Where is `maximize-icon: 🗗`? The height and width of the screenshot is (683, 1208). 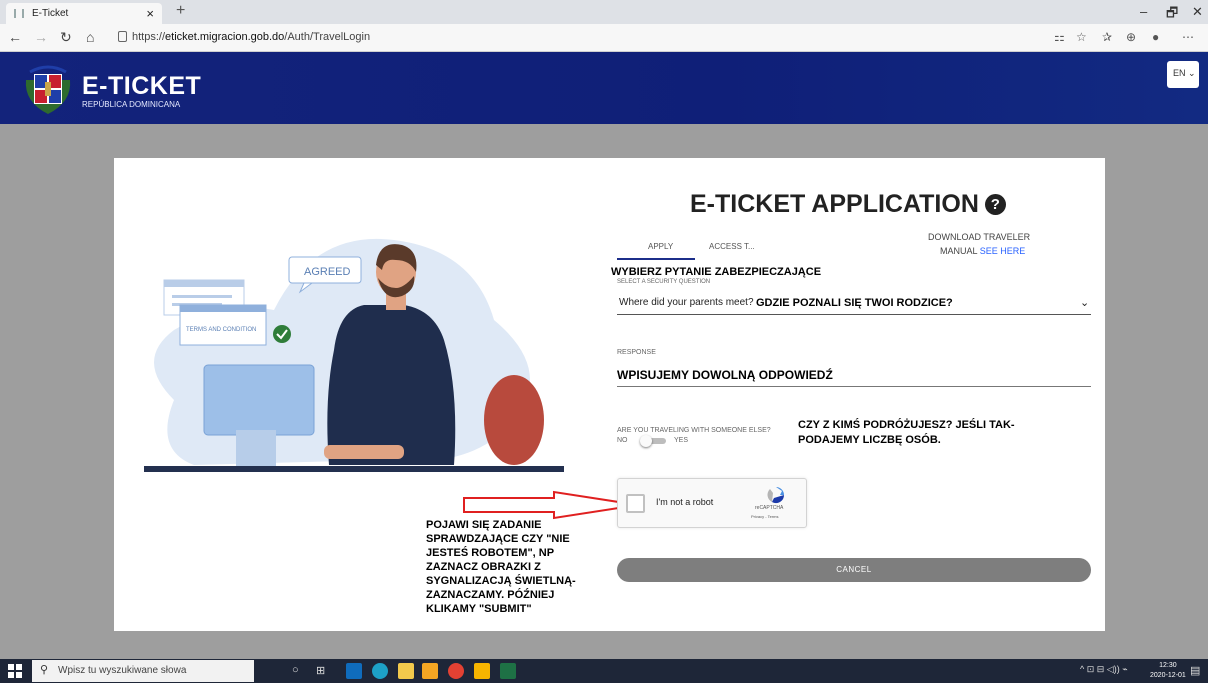 maximize-icon: 🗗 is located at coordinates (1172, 15).